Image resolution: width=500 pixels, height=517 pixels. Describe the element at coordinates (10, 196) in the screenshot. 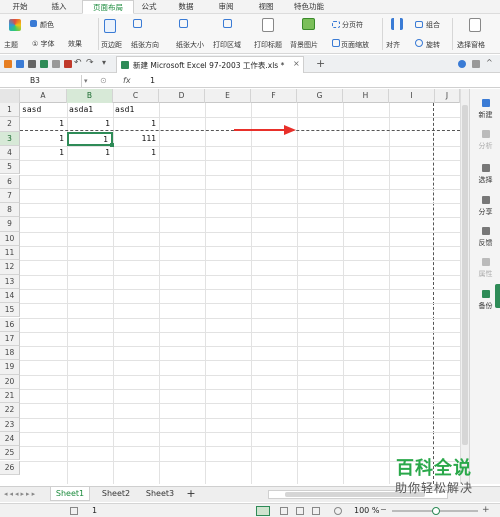

I see `row-header: 7` at that location.